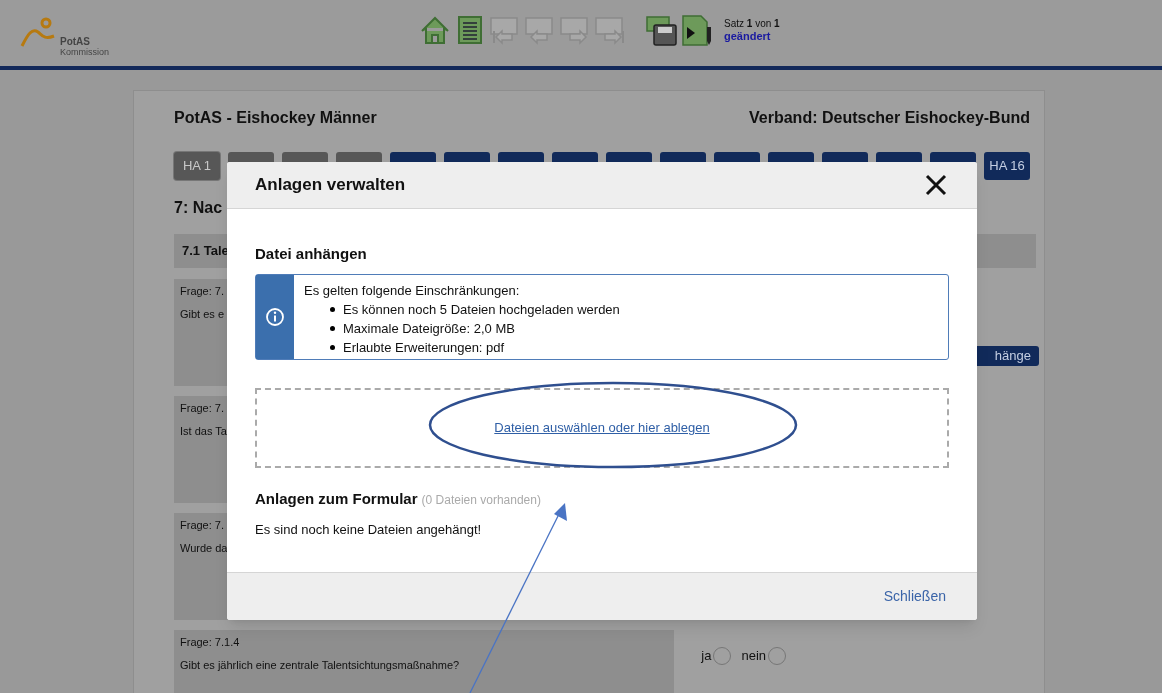  I want to click on chapter-heading: 7: Nac, so click(199, 208).